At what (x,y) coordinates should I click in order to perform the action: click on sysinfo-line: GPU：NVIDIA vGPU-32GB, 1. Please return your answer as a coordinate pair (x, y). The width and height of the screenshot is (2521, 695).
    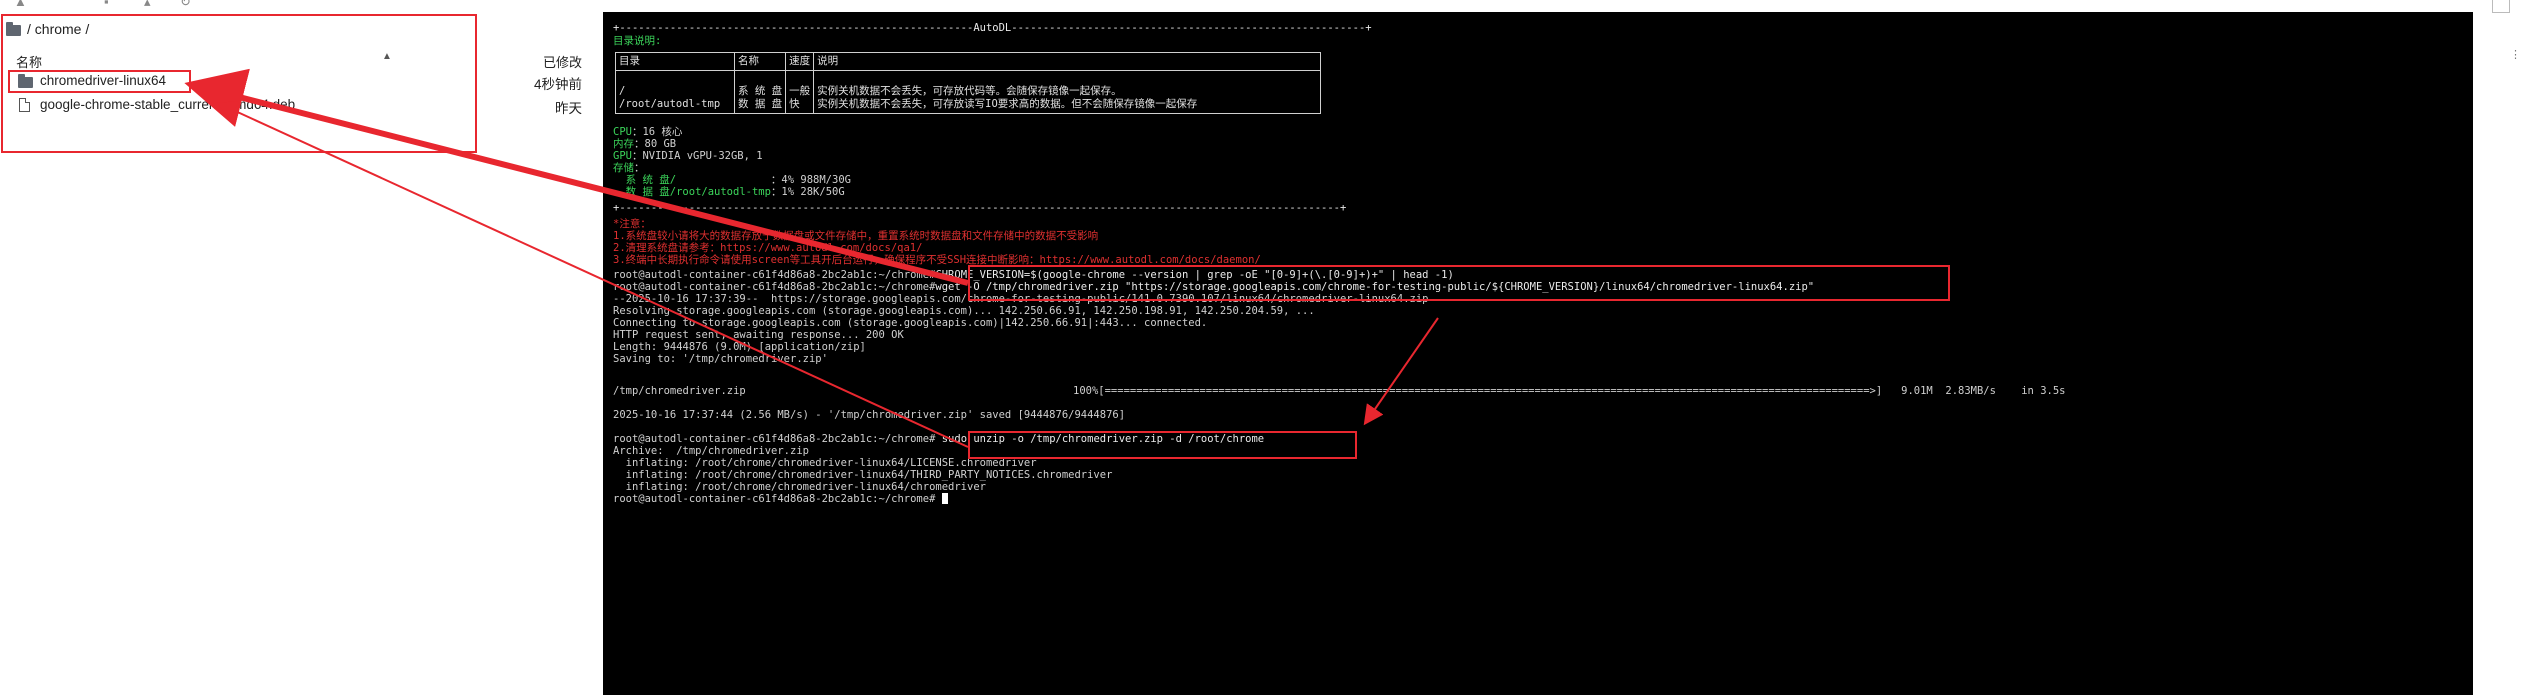
    Looking at the image, I should click on (688, 156).